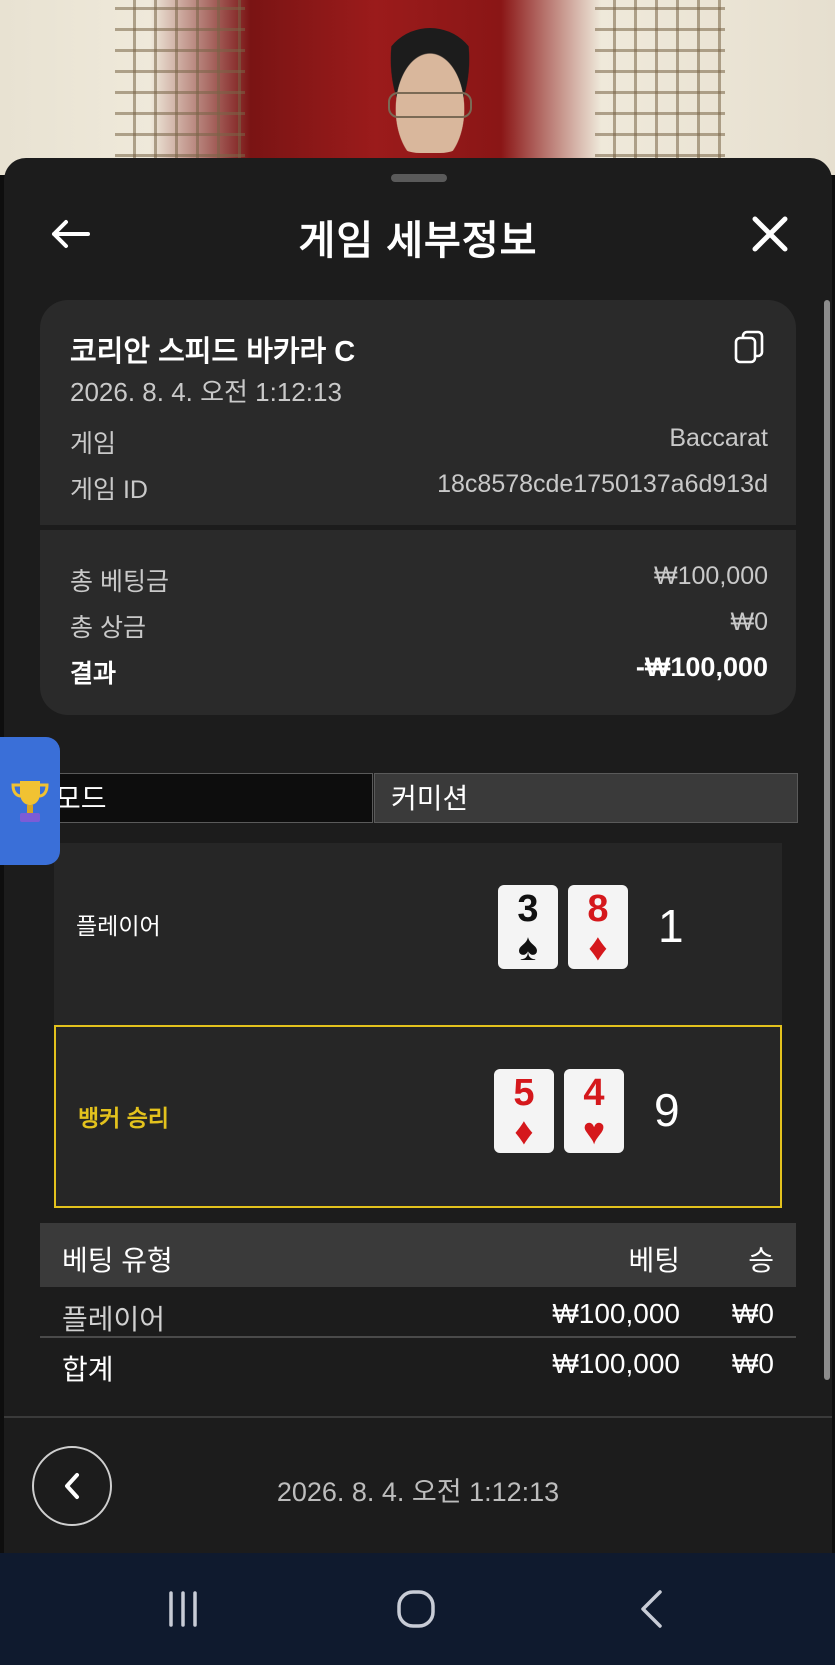 The width and height of the screenshot is (835, 1665). Describe the element at coordinates (671, 926) in the screenshot. I see `player-score: 1` at that location.